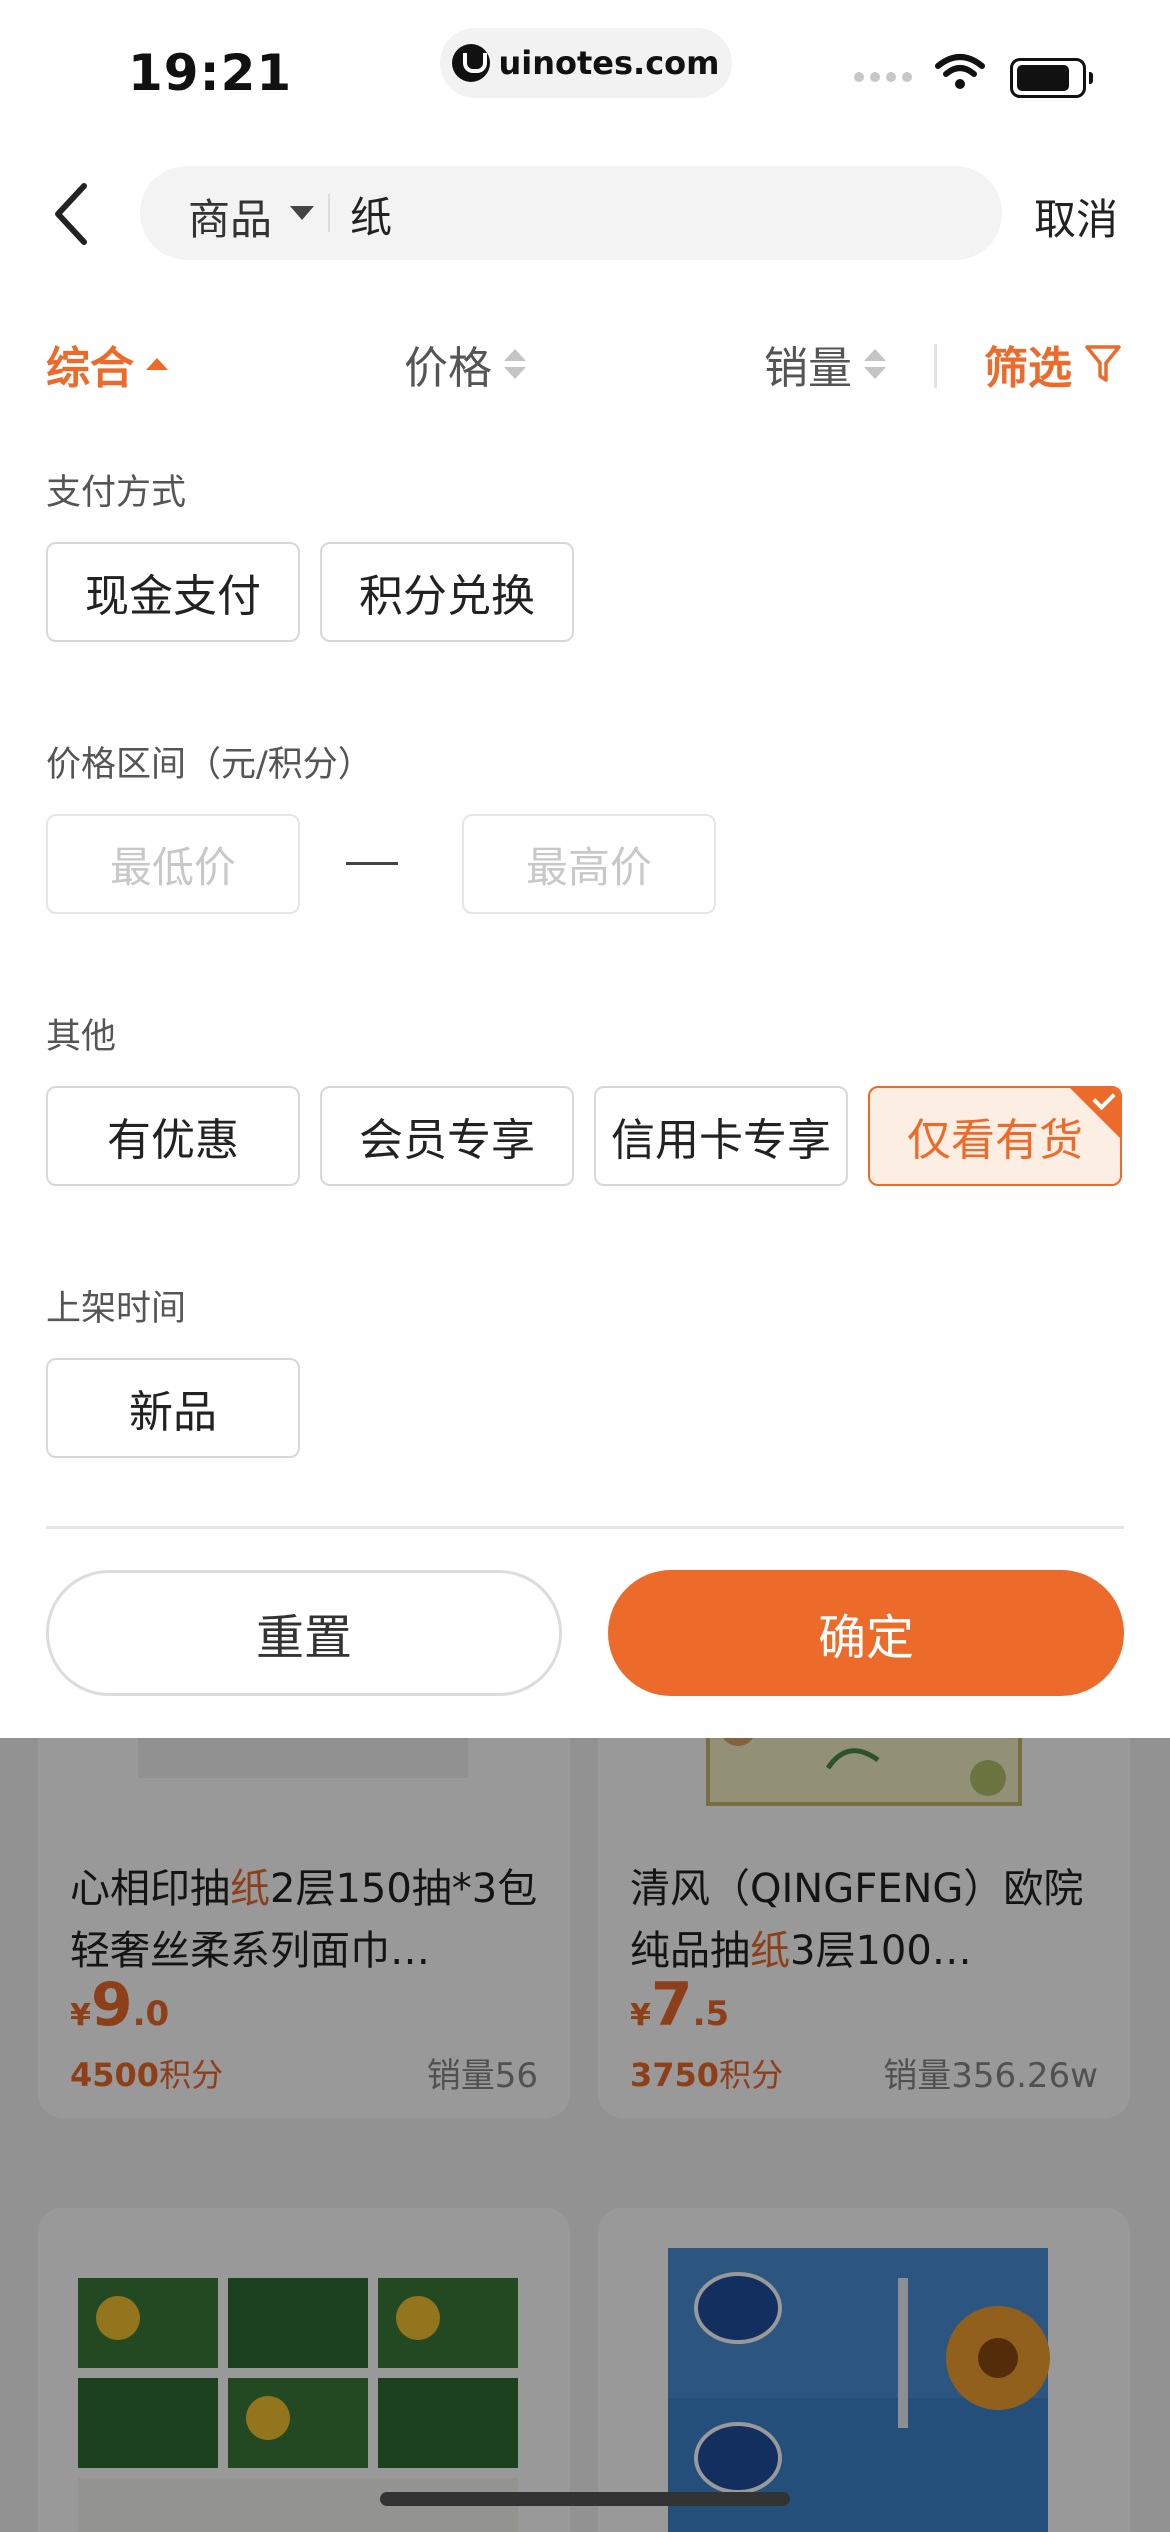  I want to click on cancel-button: 取消, so click(1076, 216).